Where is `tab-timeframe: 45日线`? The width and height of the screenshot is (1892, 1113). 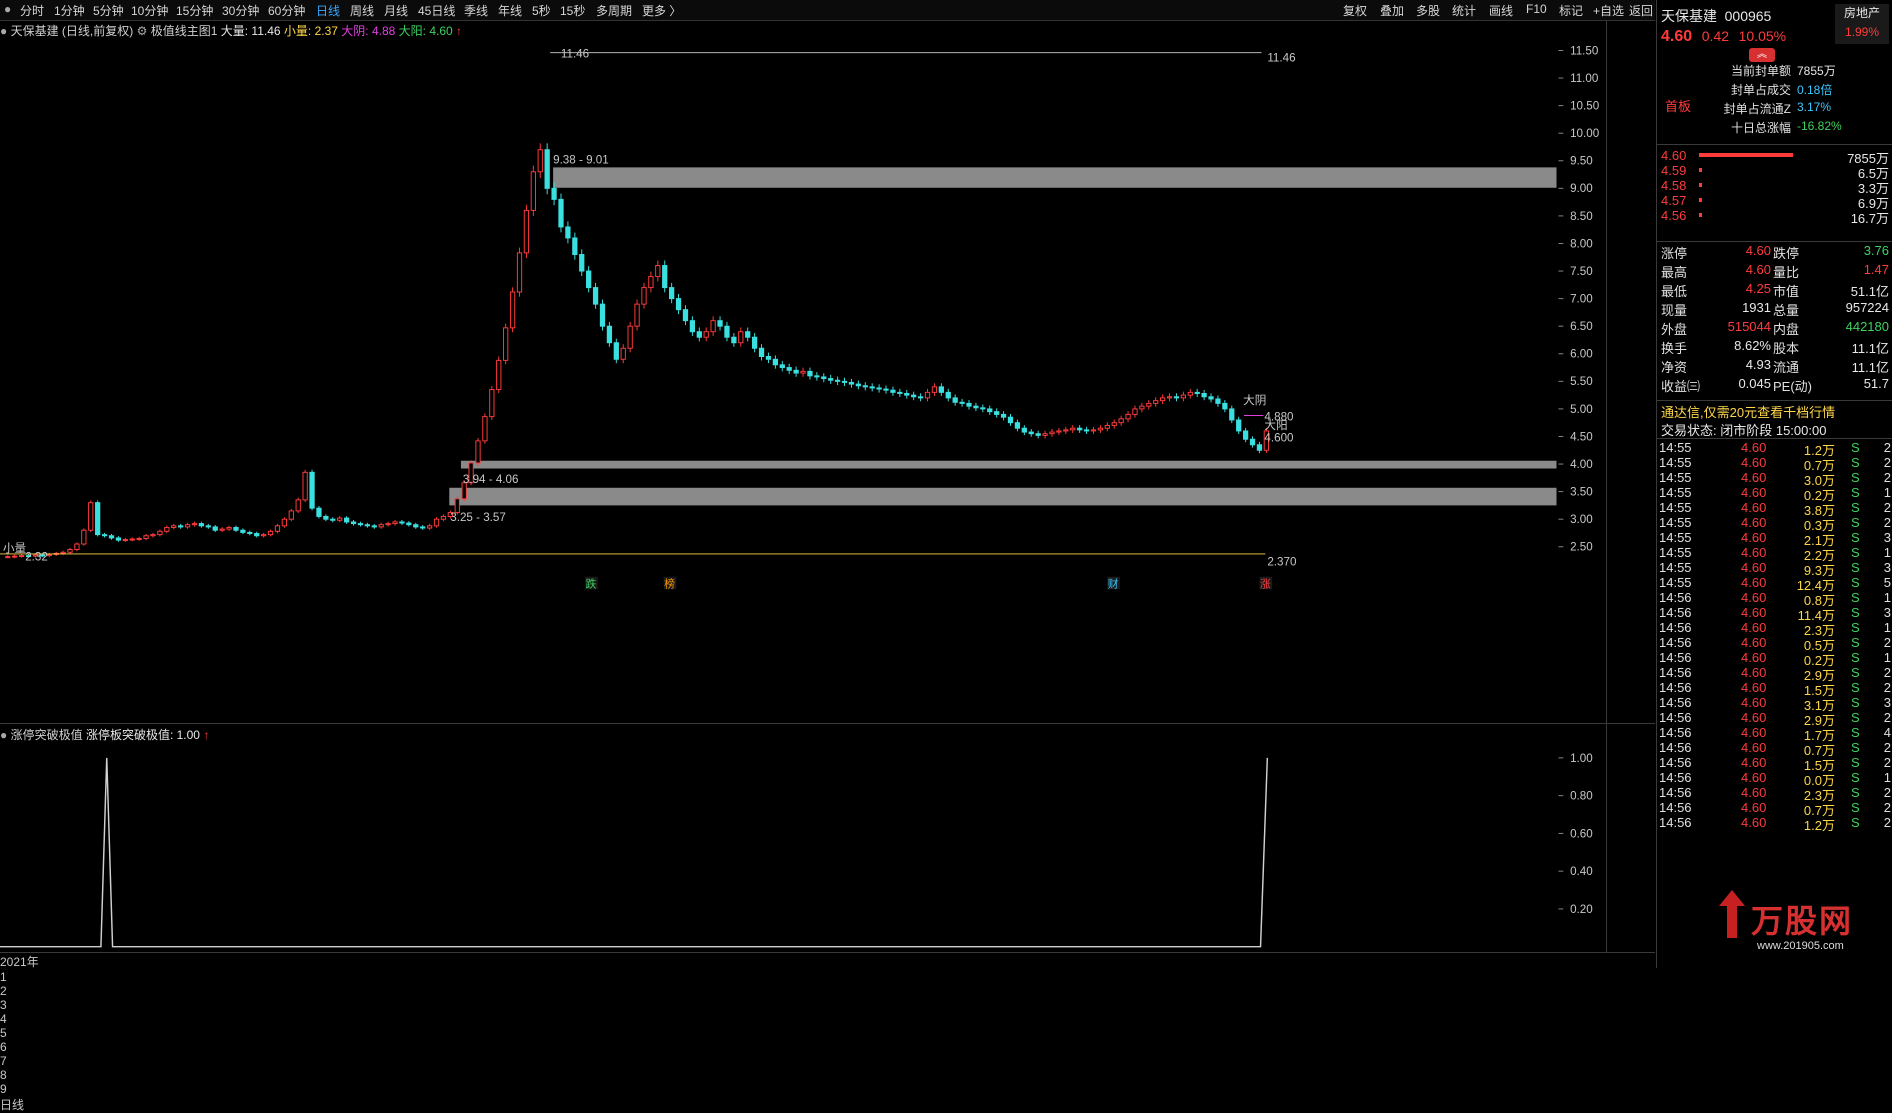 tab-timeframe: 45日线 is located at coordinates (436, 10).